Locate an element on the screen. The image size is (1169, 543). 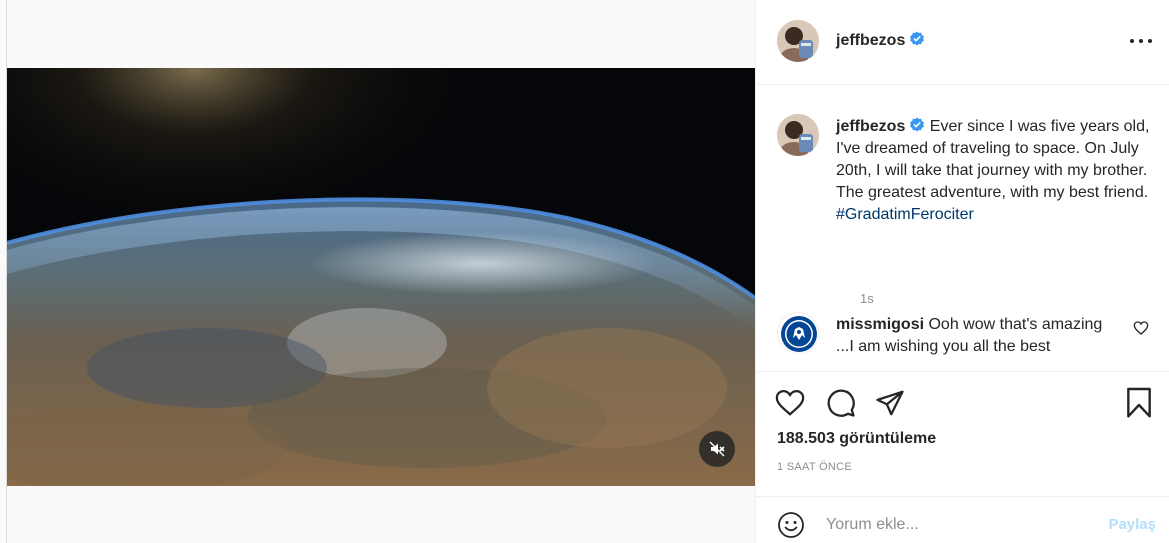
comment-input is located at coordinates (956, 525).